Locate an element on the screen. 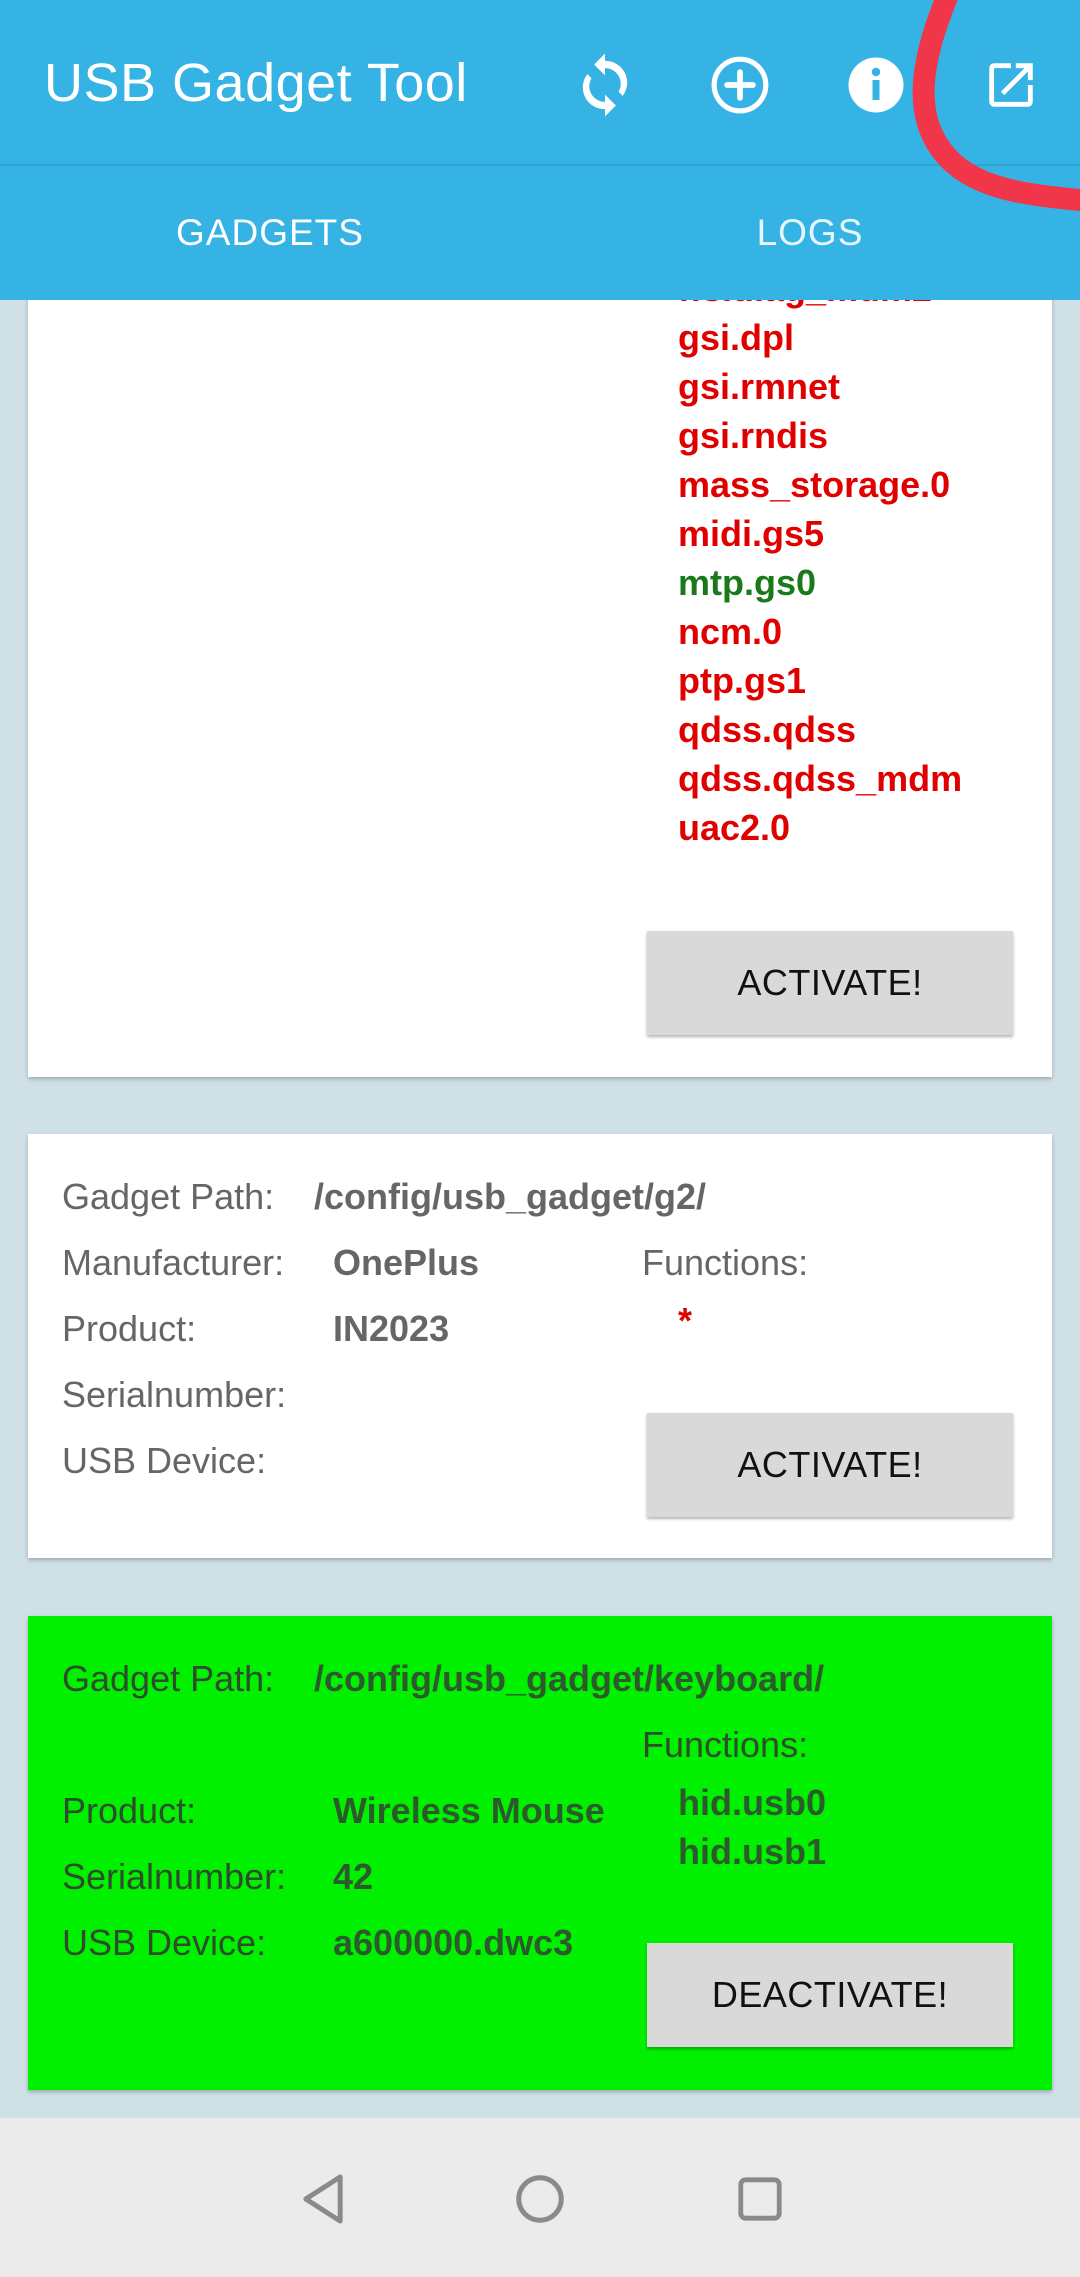 The width and height of the screenshot is (1080, 2277). function-item: gsi.rmnet is located at coordinates (759, 386).